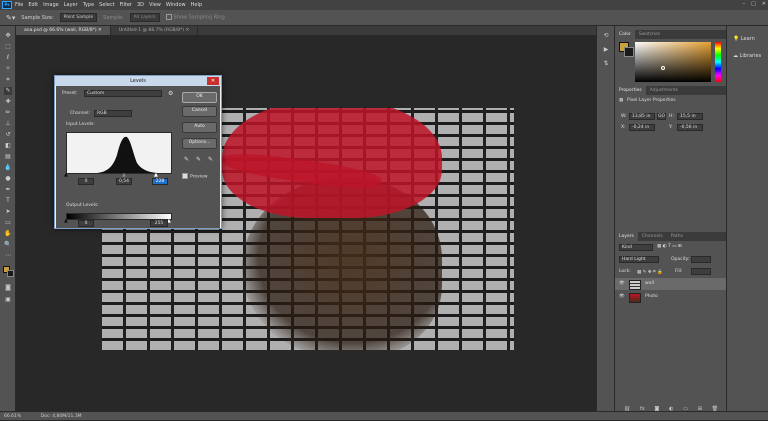 This screenshot has height=421, width=768. I want to click on menu-window: Window, so click(176, 5).